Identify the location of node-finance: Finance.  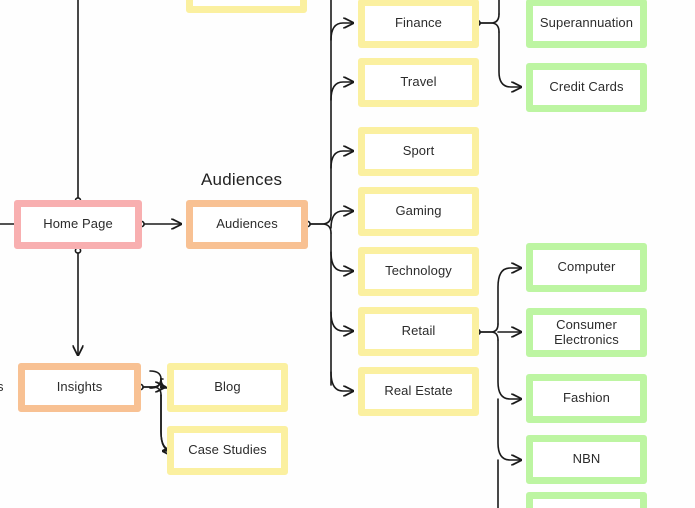
(418, 24).